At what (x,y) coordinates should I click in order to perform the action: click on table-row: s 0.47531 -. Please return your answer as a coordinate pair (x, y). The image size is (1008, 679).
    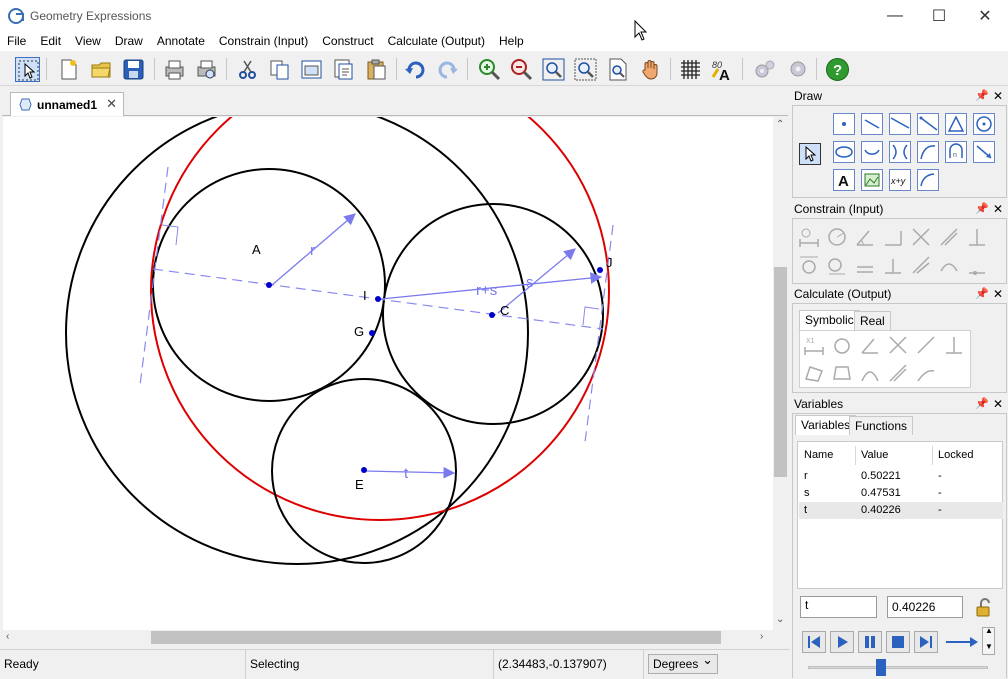
    Looking at the image, I should click on (901, 493).